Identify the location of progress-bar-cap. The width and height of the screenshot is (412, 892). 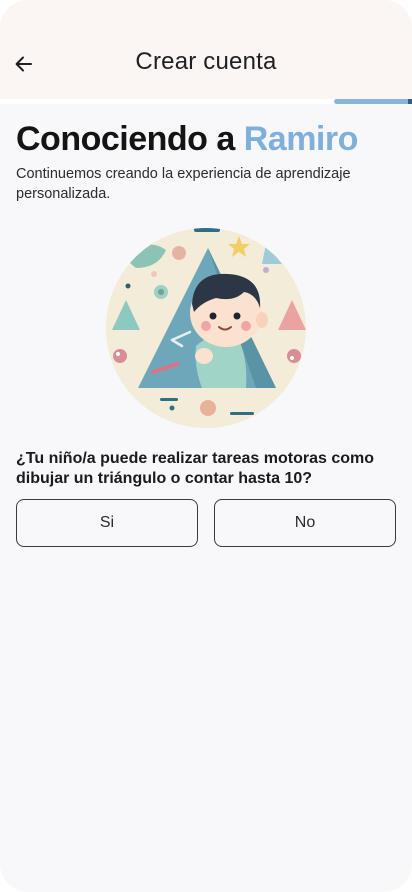
(410, 101).